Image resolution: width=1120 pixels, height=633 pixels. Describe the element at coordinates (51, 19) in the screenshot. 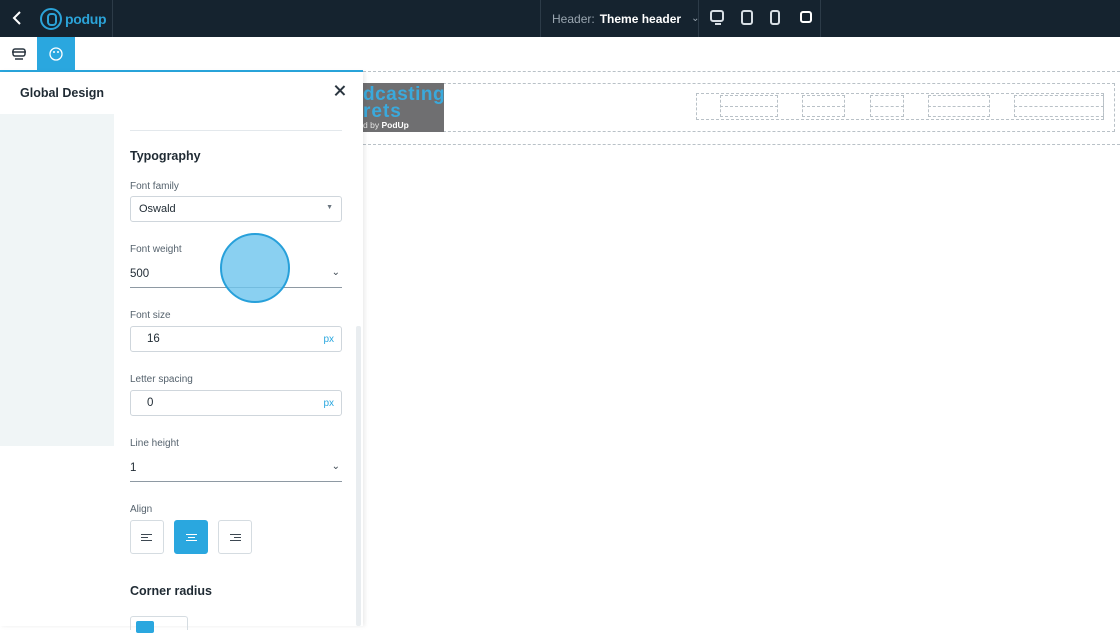

I see `podup-logo-icon` at that location.